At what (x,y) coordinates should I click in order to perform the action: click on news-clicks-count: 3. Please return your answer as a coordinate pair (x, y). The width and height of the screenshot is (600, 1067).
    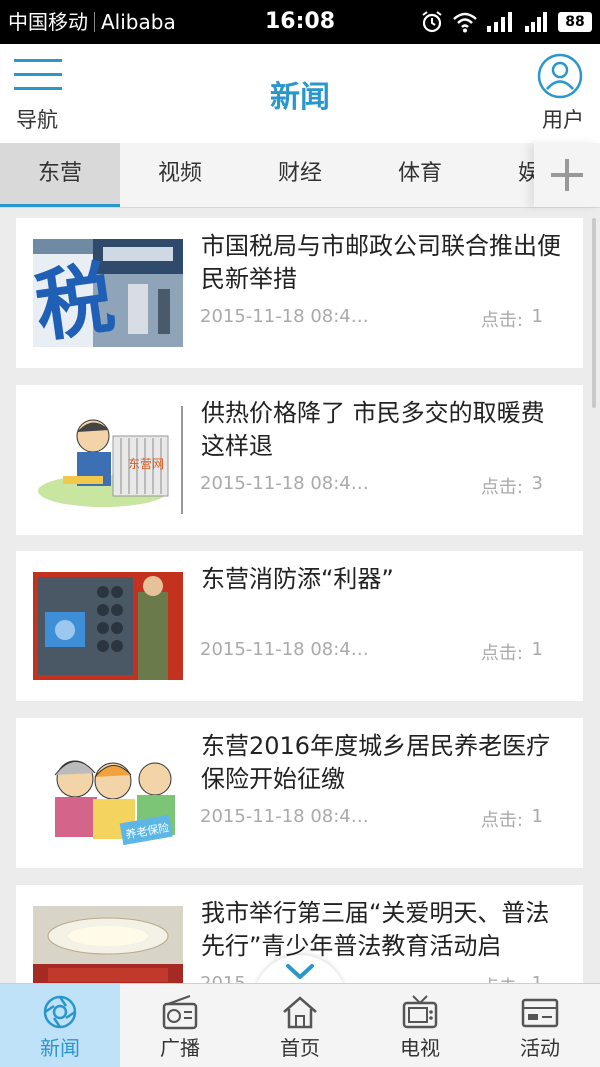
    Looking at the image, I should click on (537, 483).